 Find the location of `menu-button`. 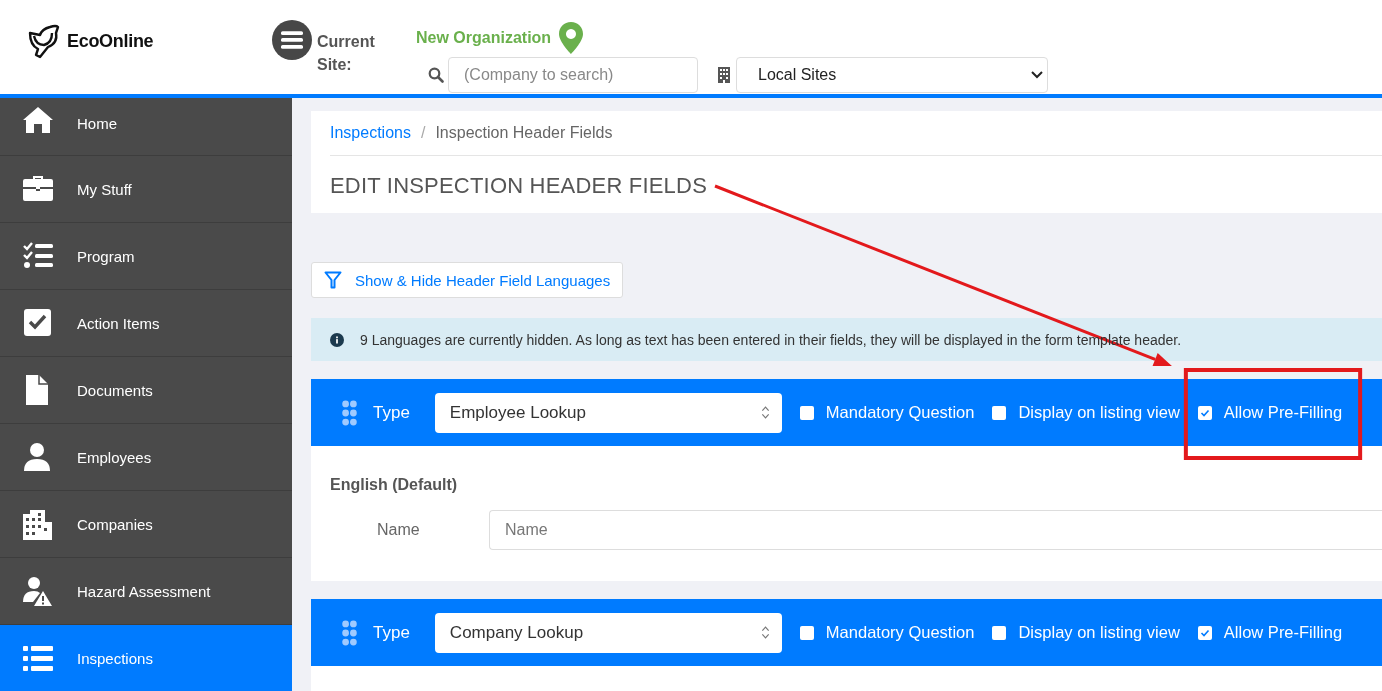

menu-button is located at coordinates (292, 40).